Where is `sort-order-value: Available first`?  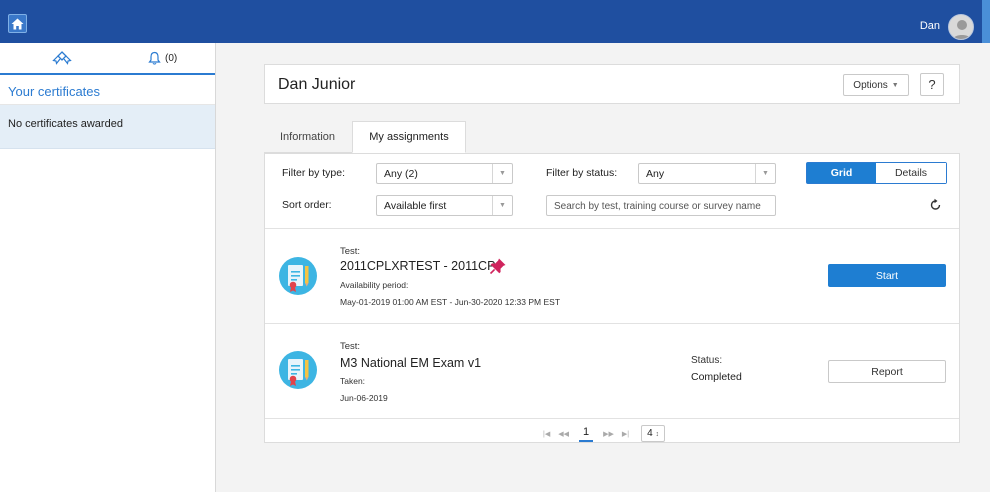 sort-order-value: Available first is located at coordinates (415, 206).